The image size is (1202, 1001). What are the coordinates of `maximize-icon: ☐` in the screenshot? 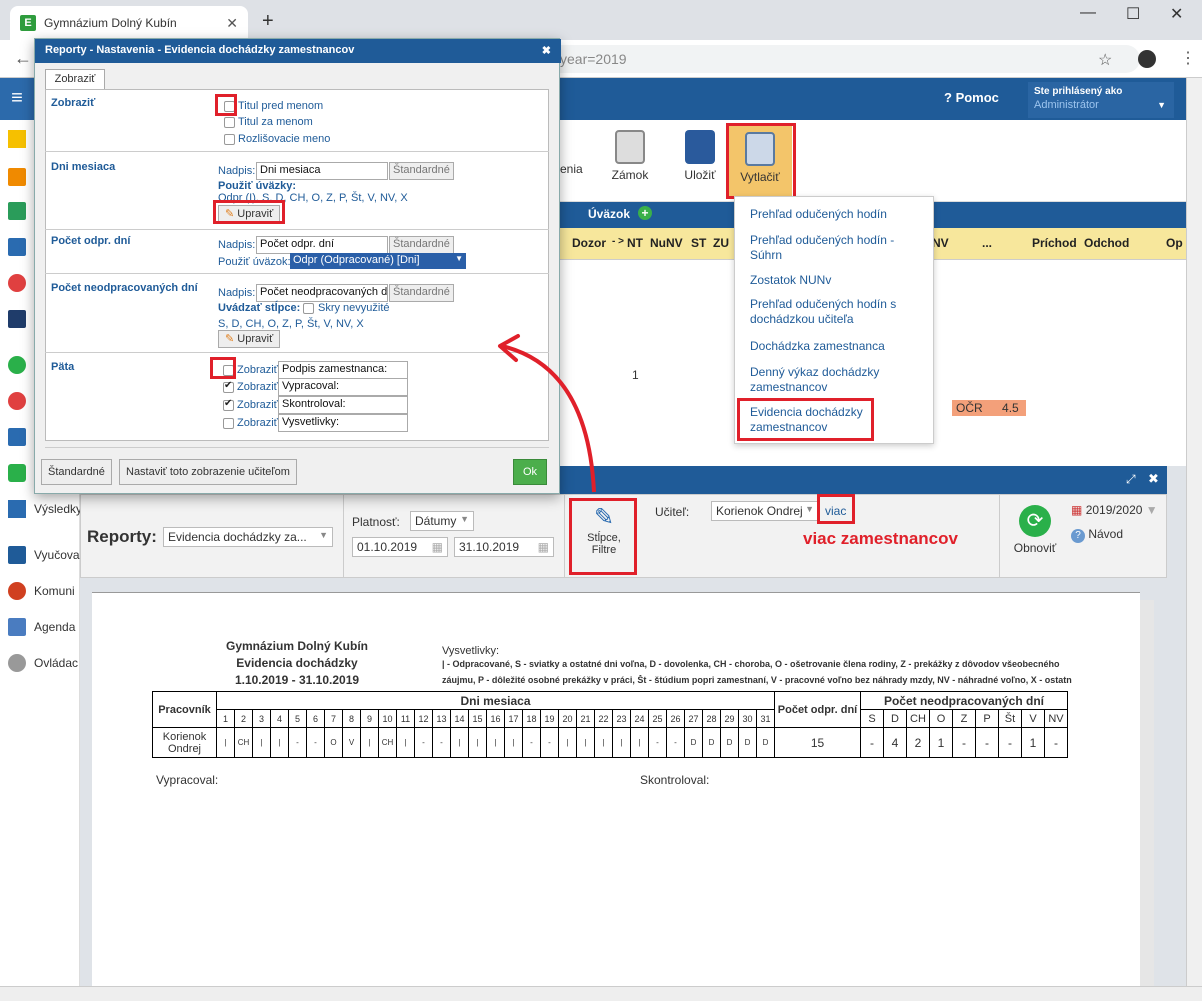 It's located at (1133, 14).